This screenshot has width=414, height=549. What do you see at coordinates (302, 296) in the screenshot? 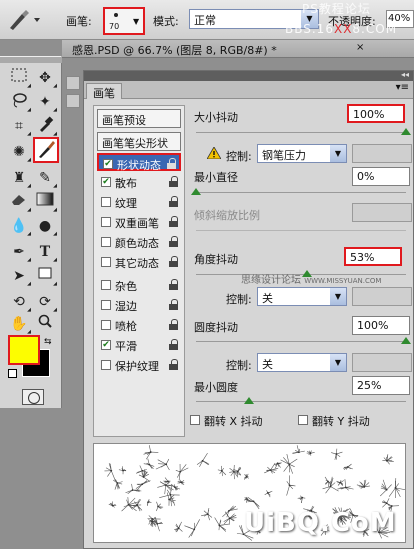
I see `angle-control-select: 关 ▼` at bounding box center [302, 296].